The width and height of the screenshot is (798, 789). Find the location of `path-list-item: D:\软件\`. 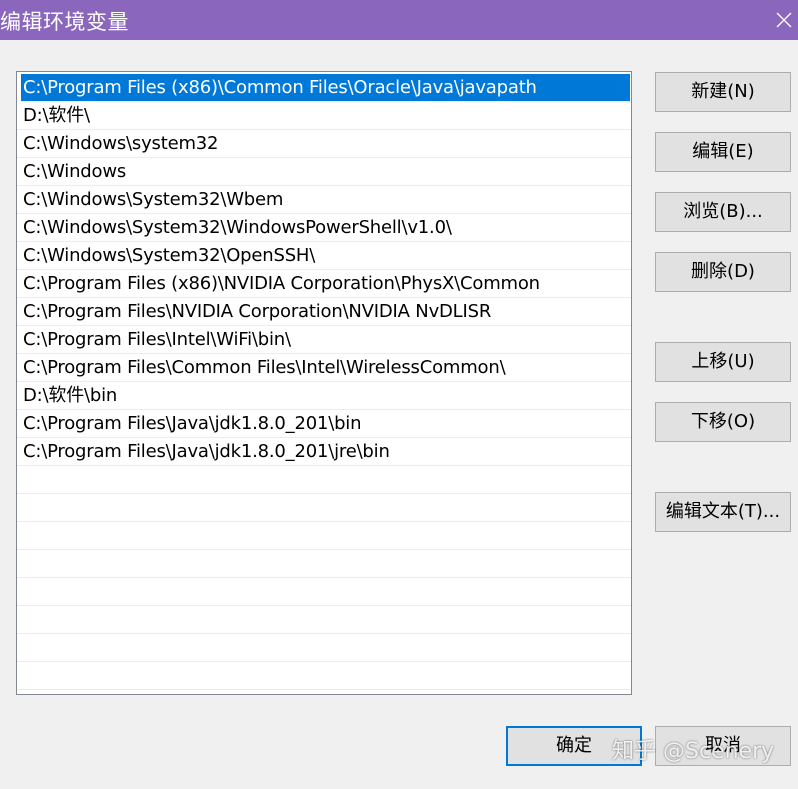

path-list-item: D:\软件\ is located at coordinates (324, 116).